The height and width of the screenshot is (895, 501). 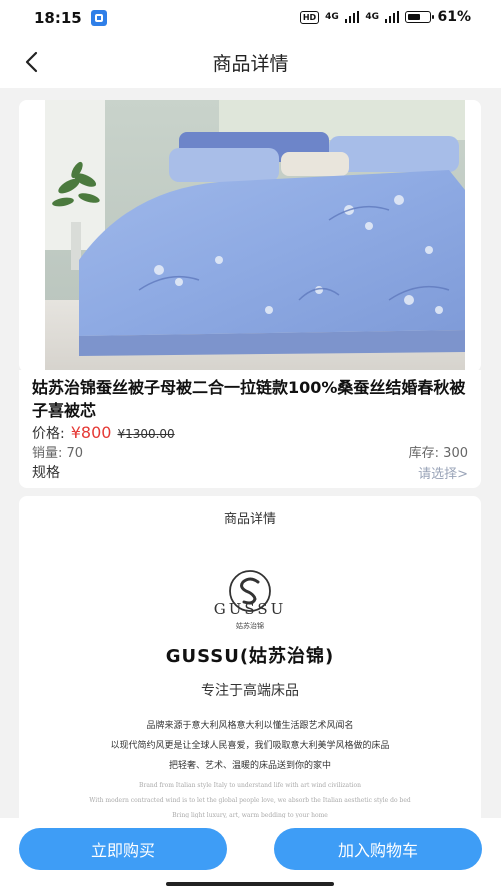 What do you see at coordinates (146, 434) in the screenshot?
I see `original-price: ¥1300.00` at bounding box center [146, 434].